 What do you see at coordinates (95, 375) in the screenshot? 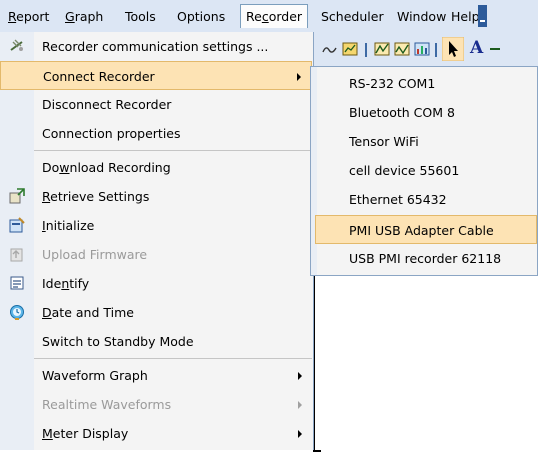
I see `menu-item-label: Waveform Graph` at bounding box center [95, 375].